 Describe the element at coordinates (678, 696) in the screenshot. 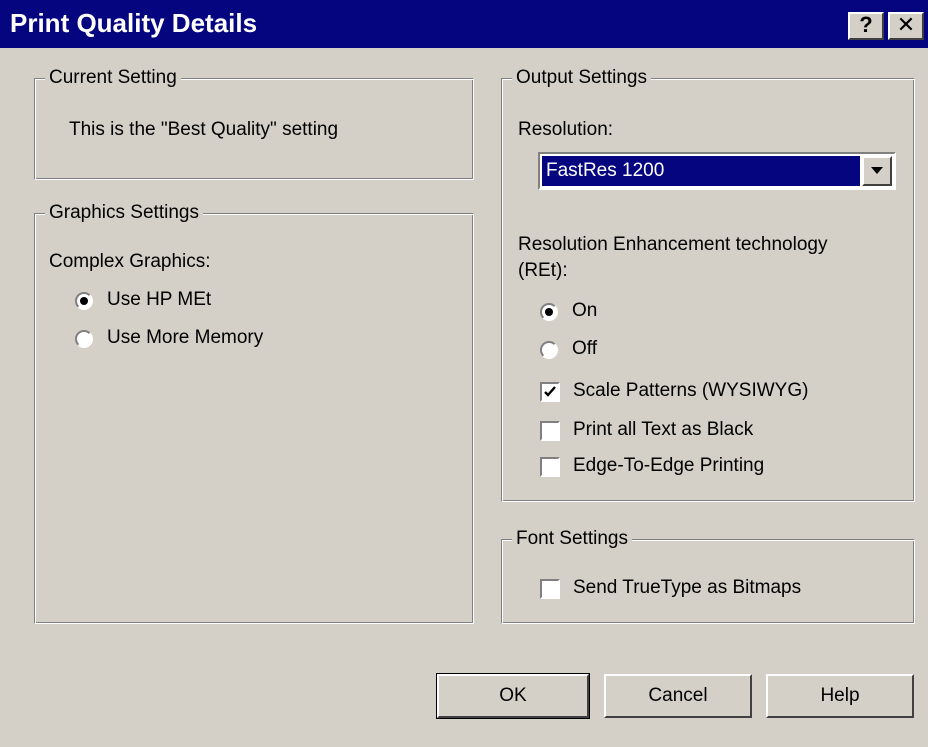

I see `cancel-button: Cancel` at that location.